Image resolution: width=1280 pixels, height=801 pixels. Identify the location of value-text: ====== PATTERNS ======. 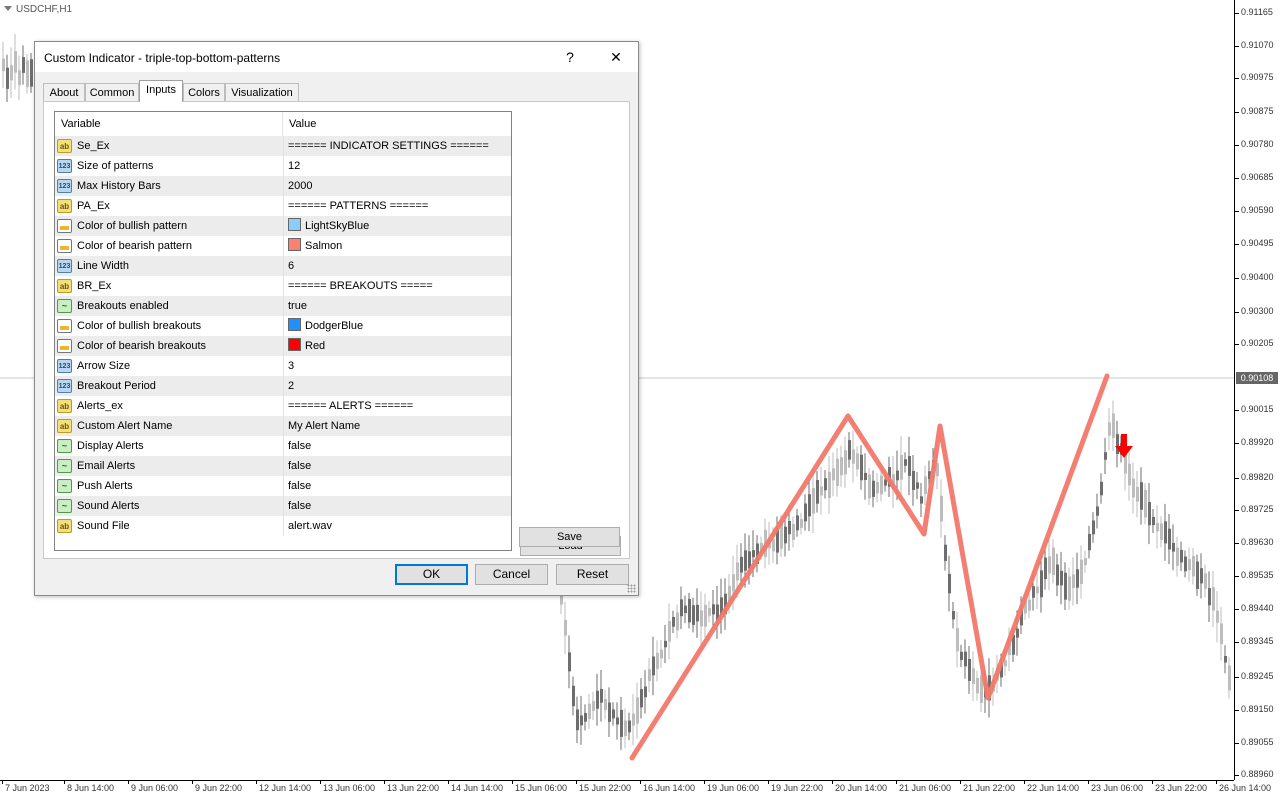
(358, 206).